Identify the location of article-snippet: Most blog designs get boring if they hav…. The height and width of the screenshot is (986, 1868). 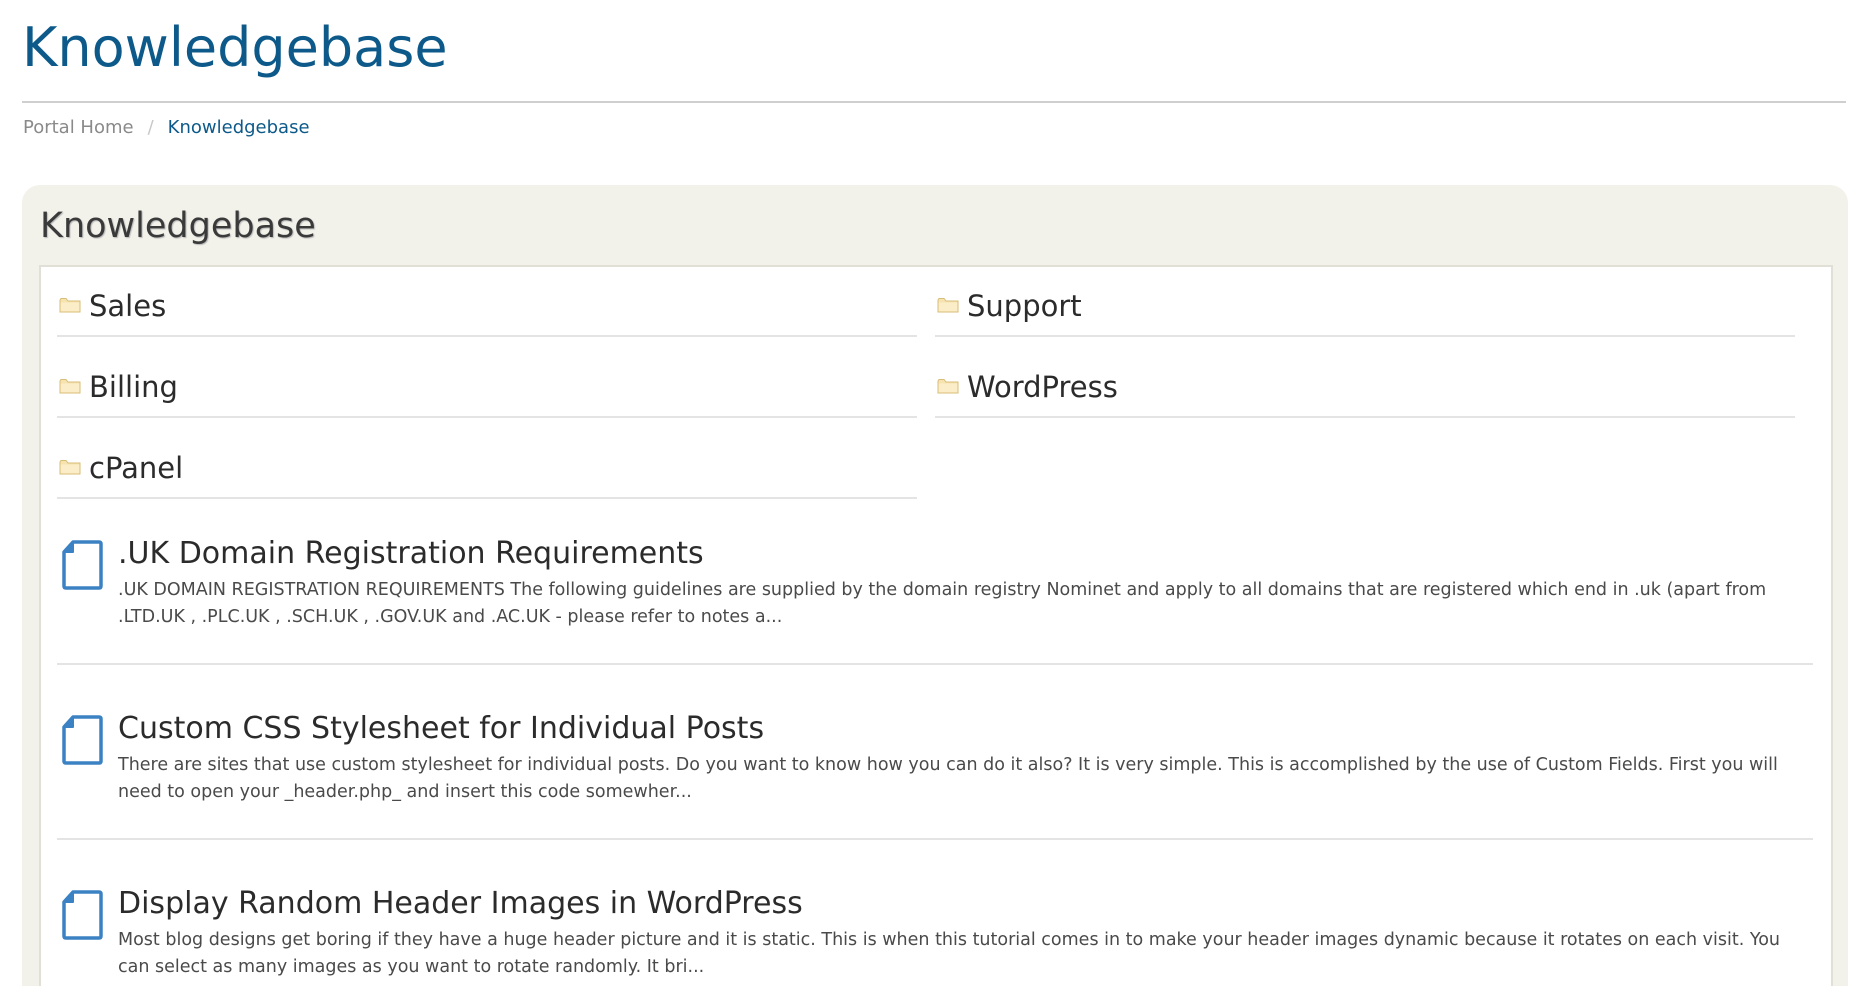
(949, 953).